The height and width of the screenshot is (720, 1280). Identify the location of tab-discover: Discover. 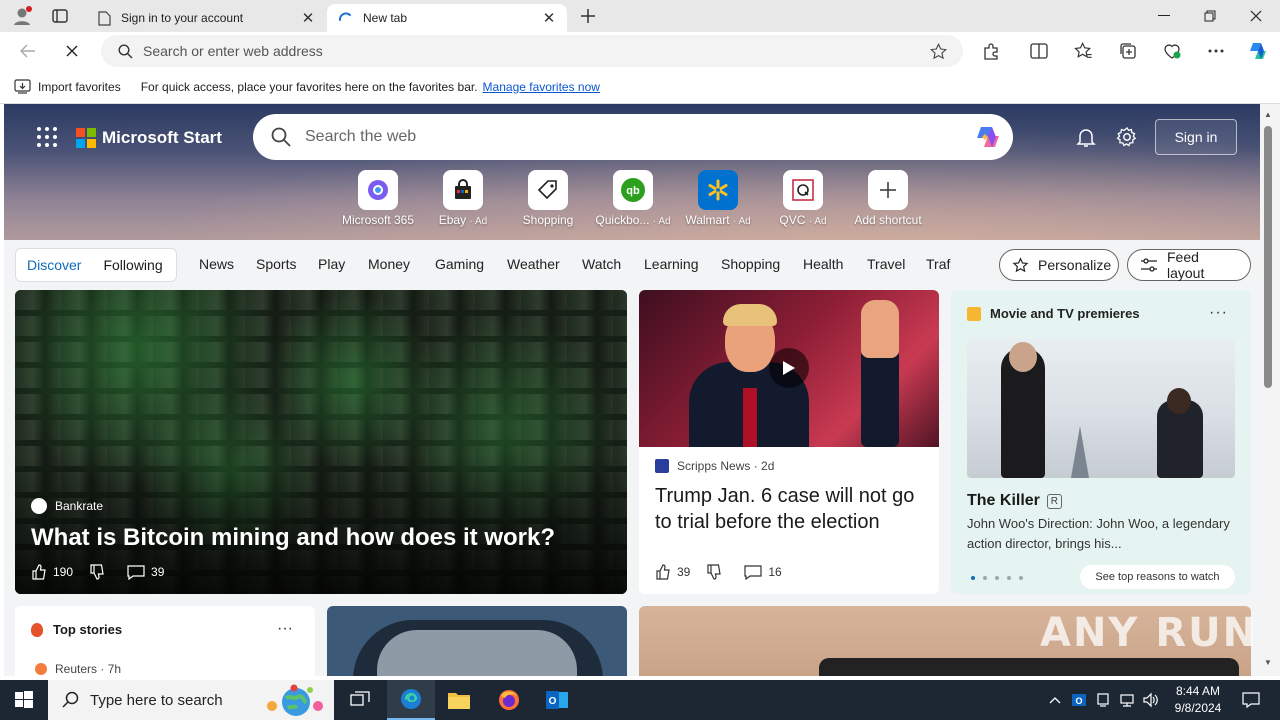
(54, 265).